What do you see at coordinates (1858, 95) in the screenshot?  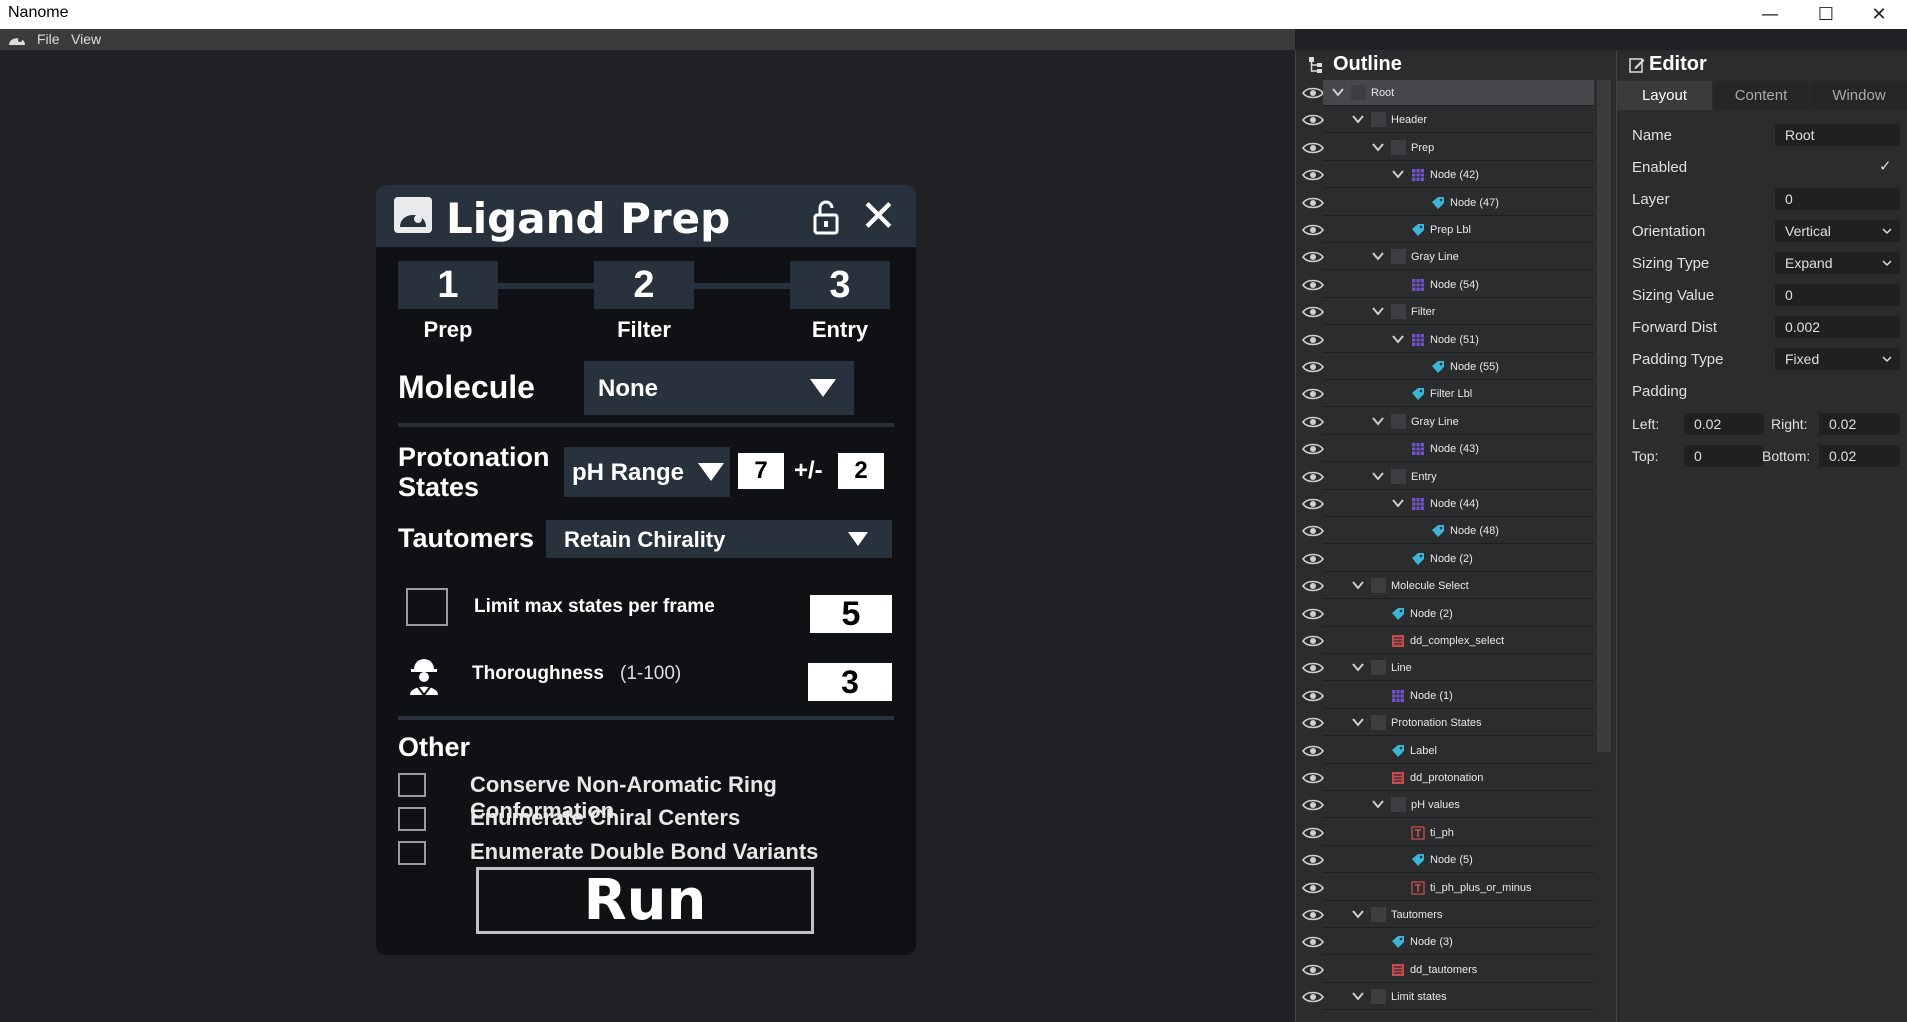 I see `tab-window: Window` at bounding box center [1858, 95].